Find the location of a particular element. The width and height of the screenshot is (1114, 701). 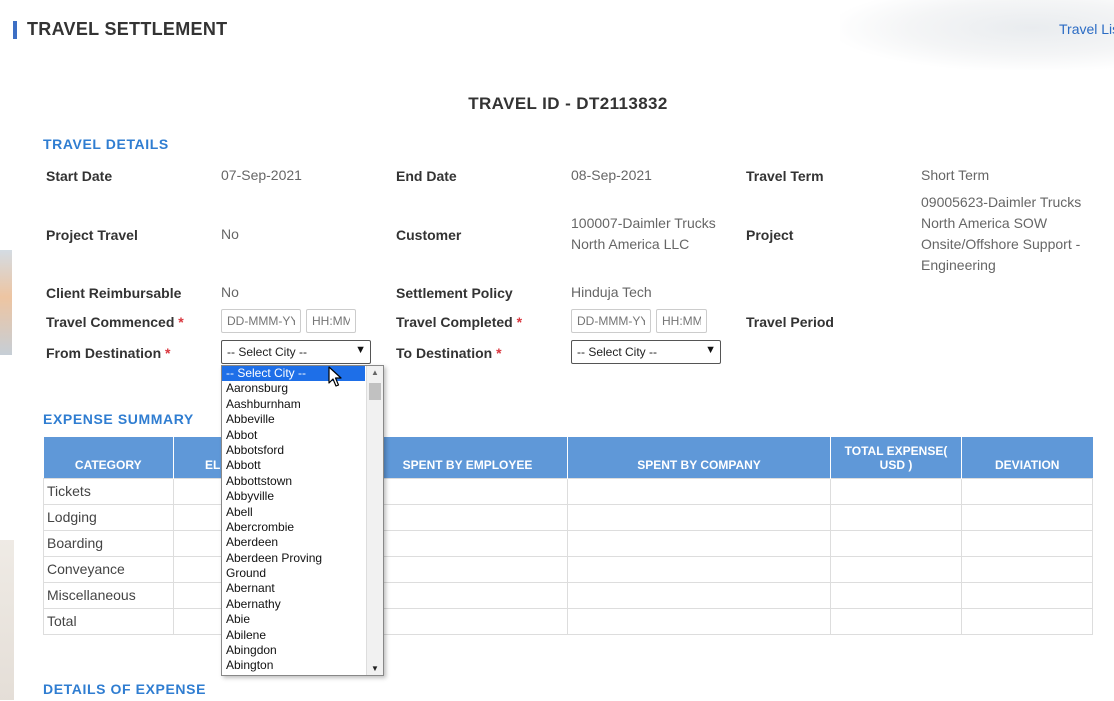

city-option: Aberdeen Proving is located at coordinates (293, 558).